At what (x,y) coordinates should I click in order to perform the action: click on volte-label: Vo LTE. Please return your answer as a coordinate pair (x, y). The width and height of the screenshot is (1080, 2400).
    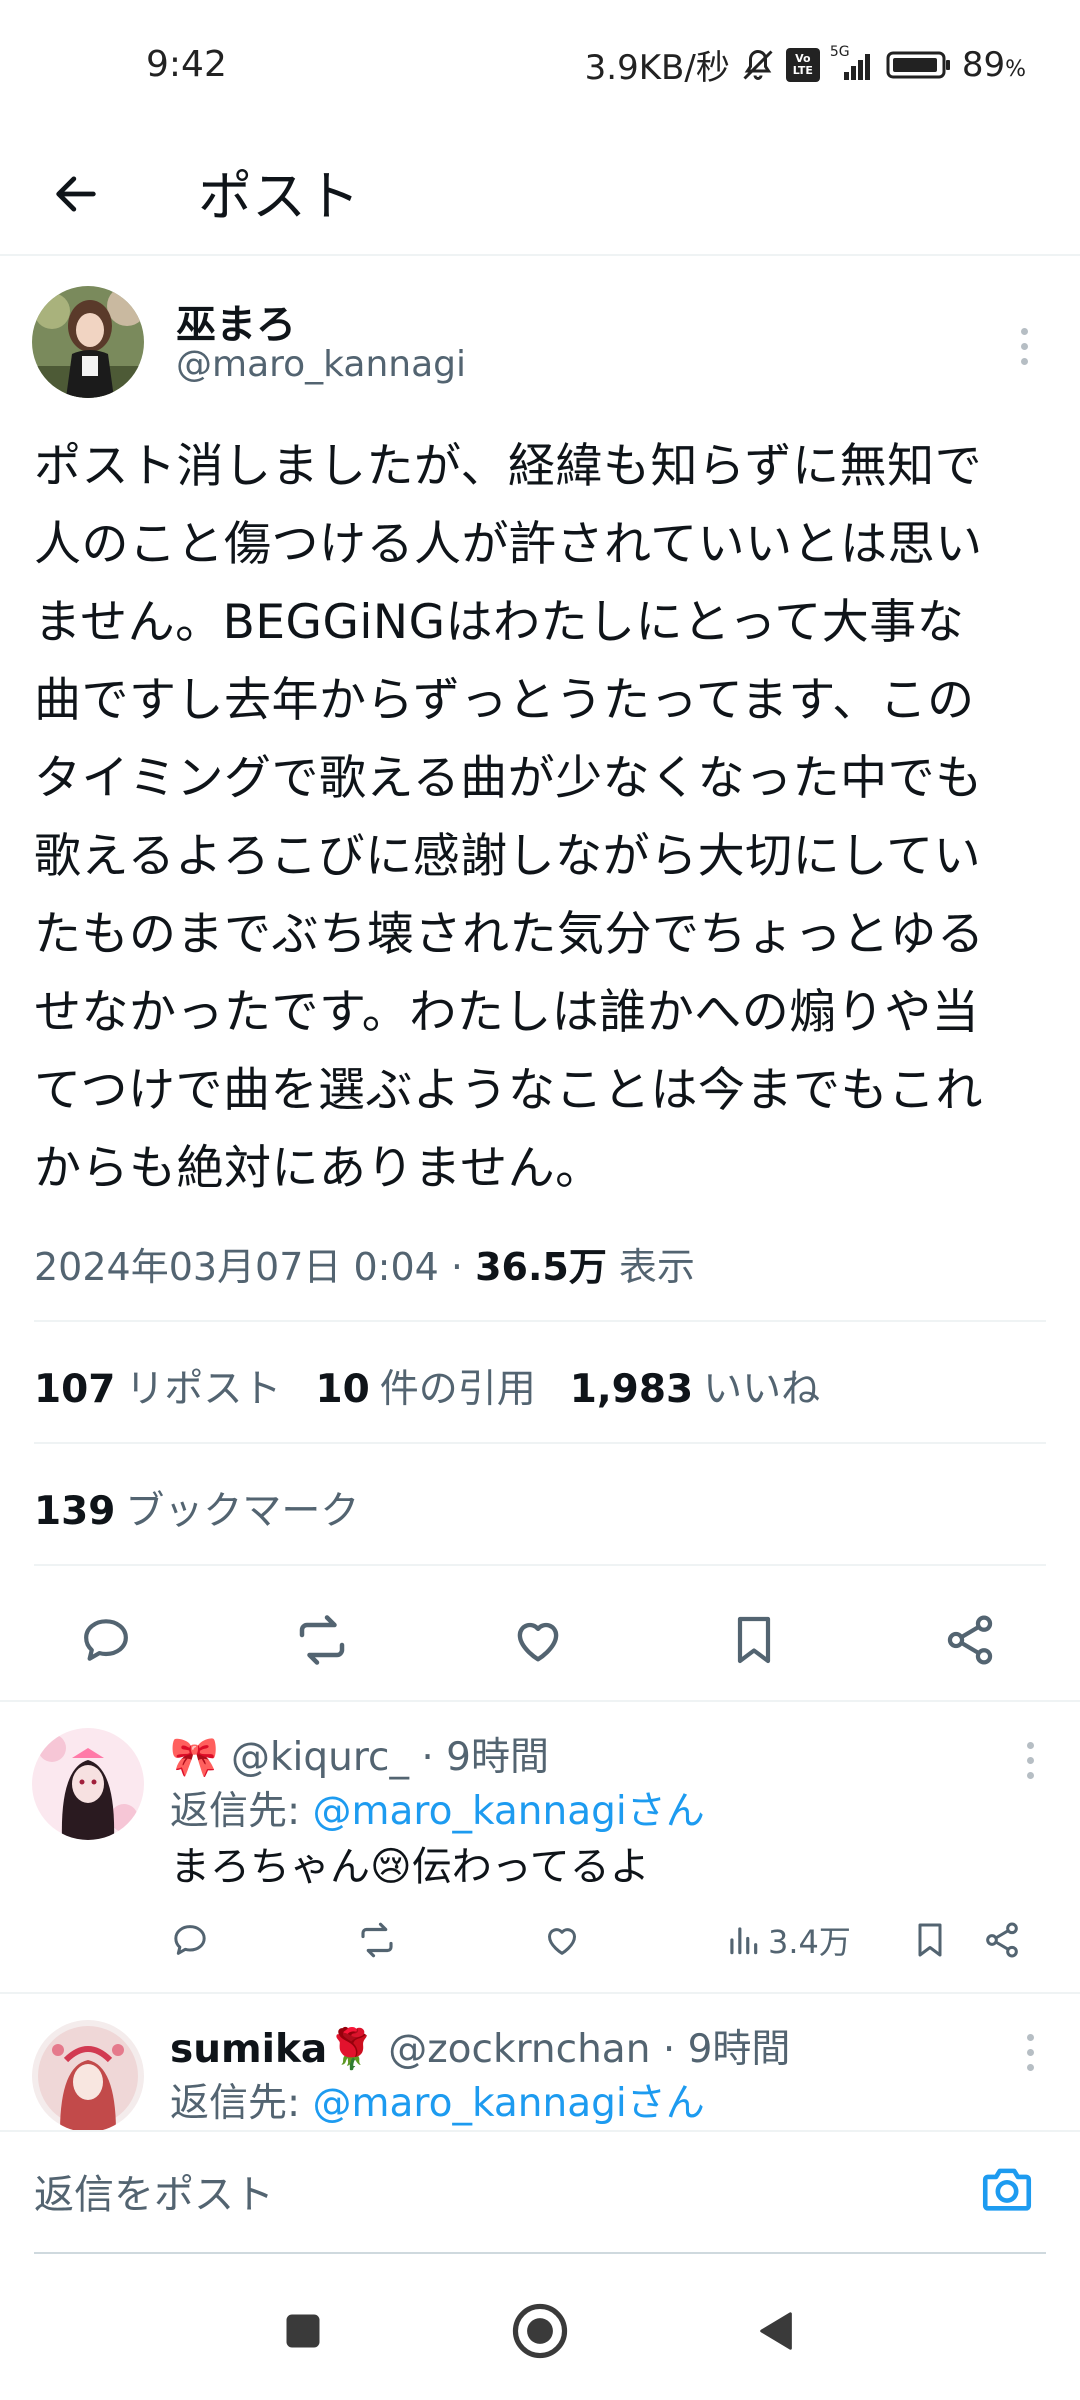
    Looking at the image, I should click on (802, 64).